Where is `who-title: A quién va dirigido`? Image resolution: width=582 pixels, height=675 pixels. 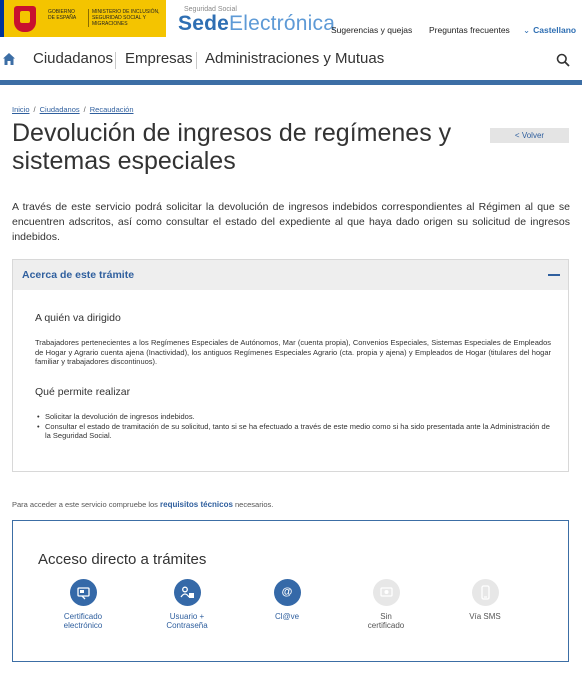 who-title: A quién va dirigido is located at coordinates (78, 318).